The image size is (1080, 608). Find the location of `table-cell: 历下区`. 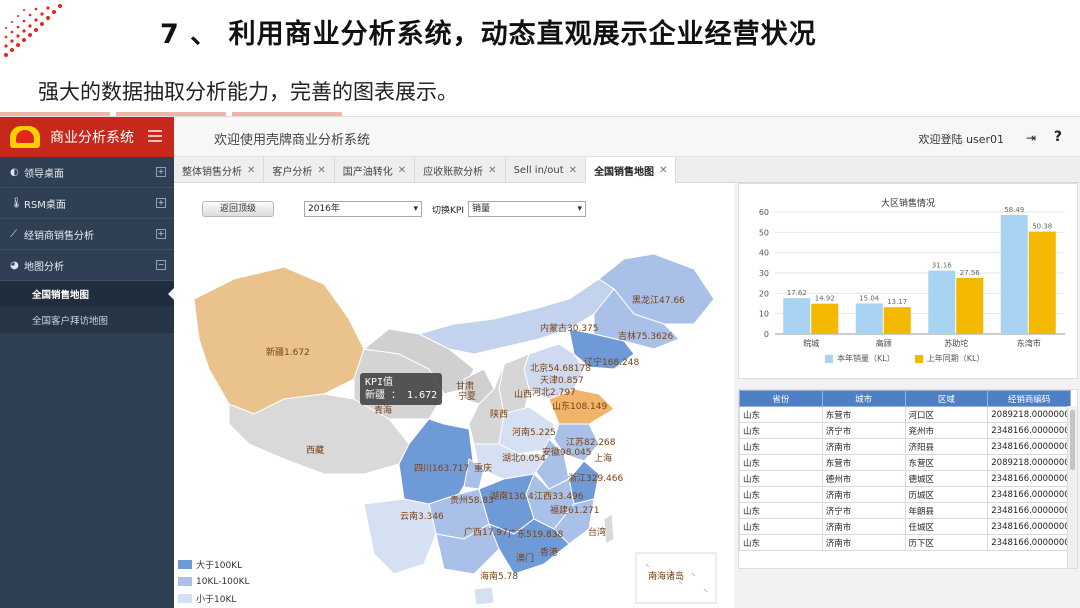

table-cell: 历下区 is located at coordinates (946, 542).